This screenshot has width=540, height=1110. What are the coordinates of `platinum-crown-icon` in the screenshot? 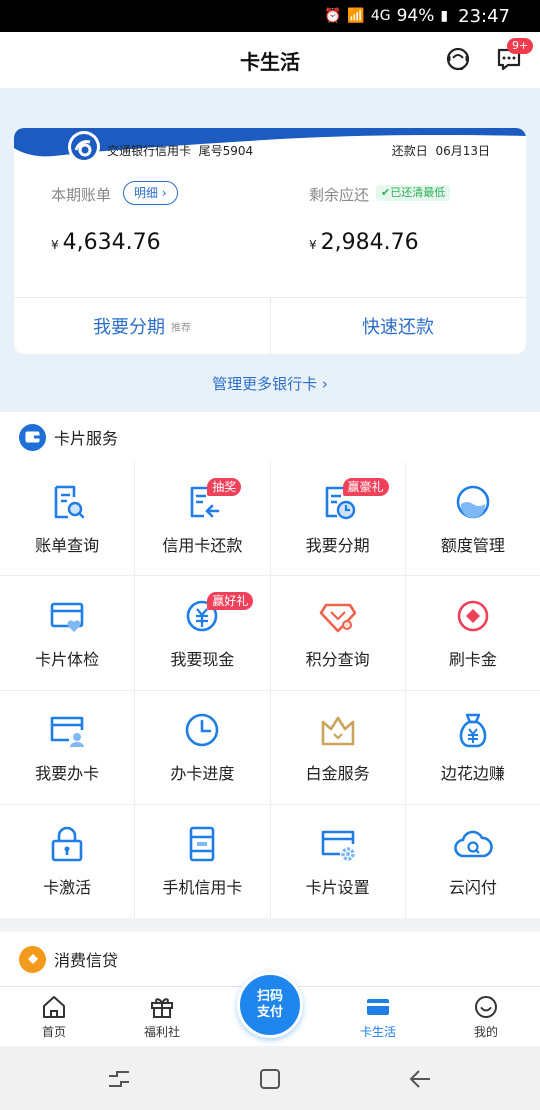 It's located at (337, 731).